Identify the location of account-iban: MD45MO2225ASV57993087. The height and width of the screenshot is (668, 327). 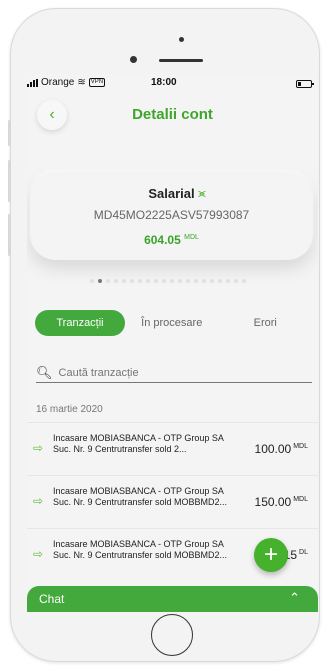
(171, 215).